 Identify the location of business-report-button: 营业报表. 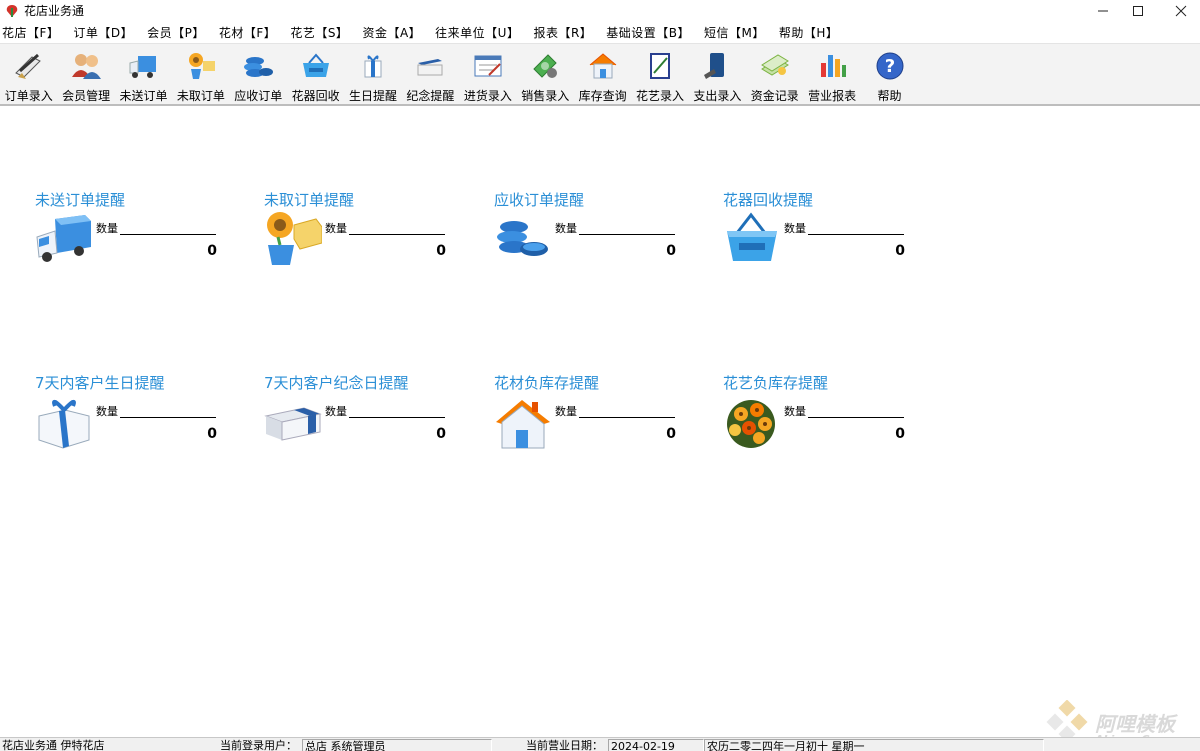
(831, 74).